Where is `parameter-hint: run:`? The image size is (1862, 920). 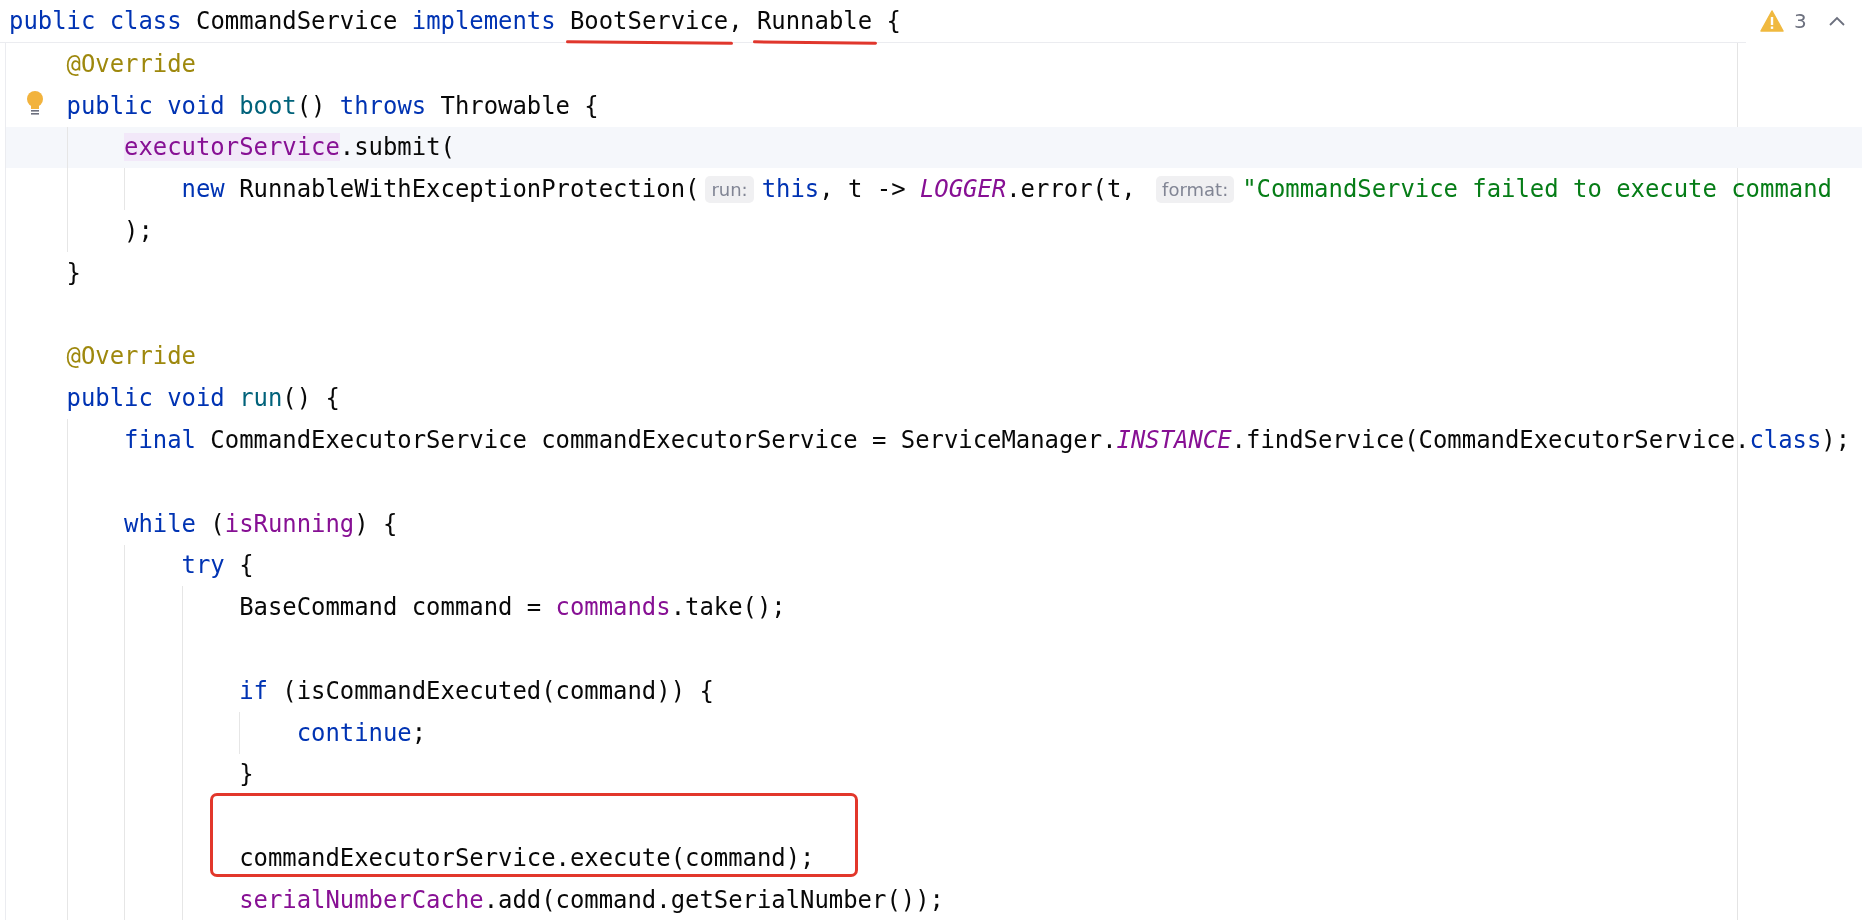 parameter-hint: run: is located at coordinates (729, 189).